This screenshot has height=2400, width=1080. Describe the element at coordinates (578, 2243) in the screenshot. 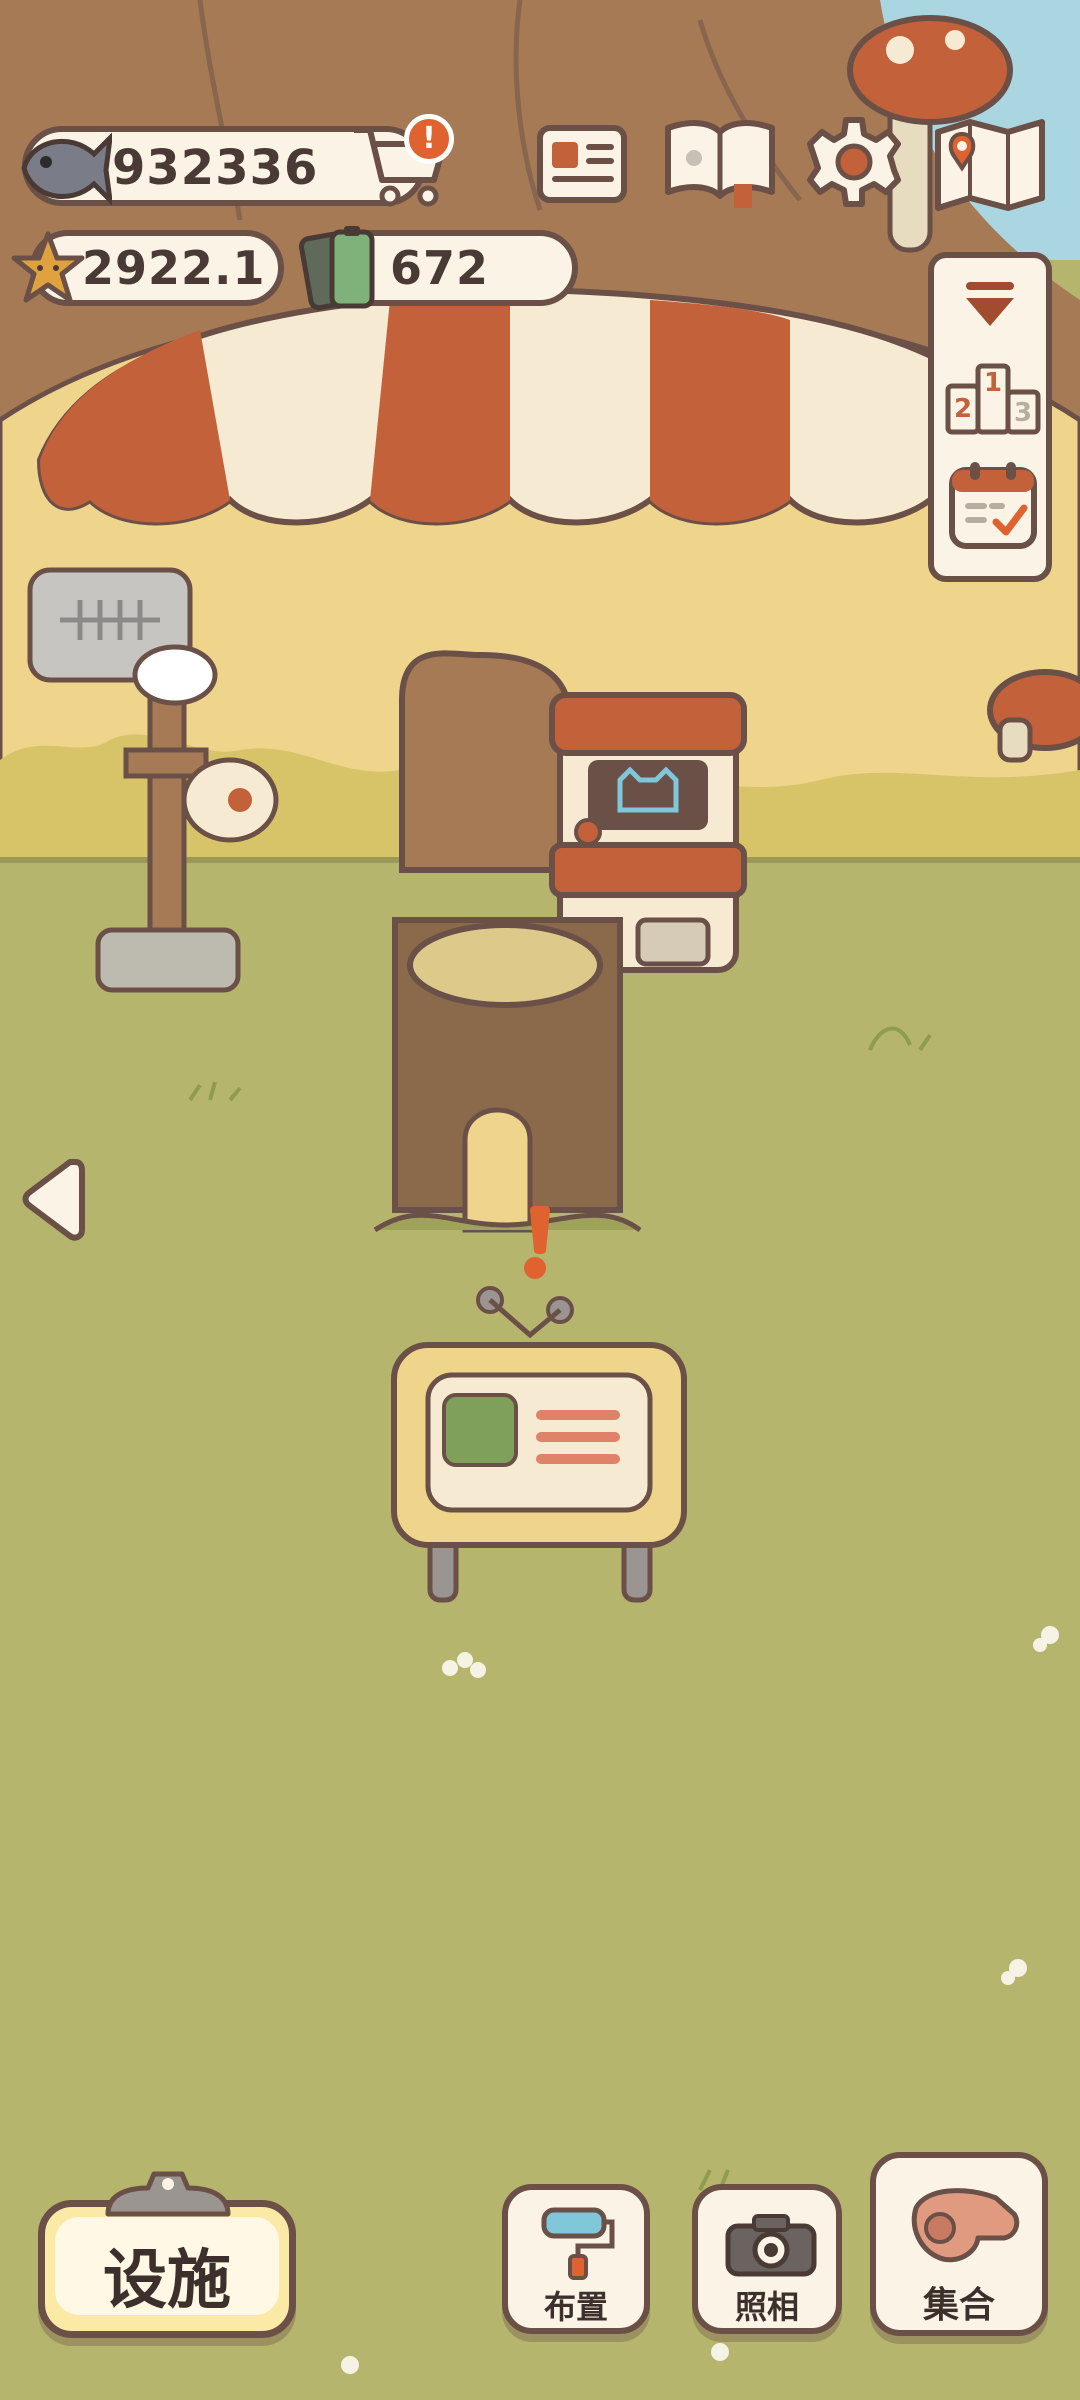

I see `paint-roller-icon` at that location.